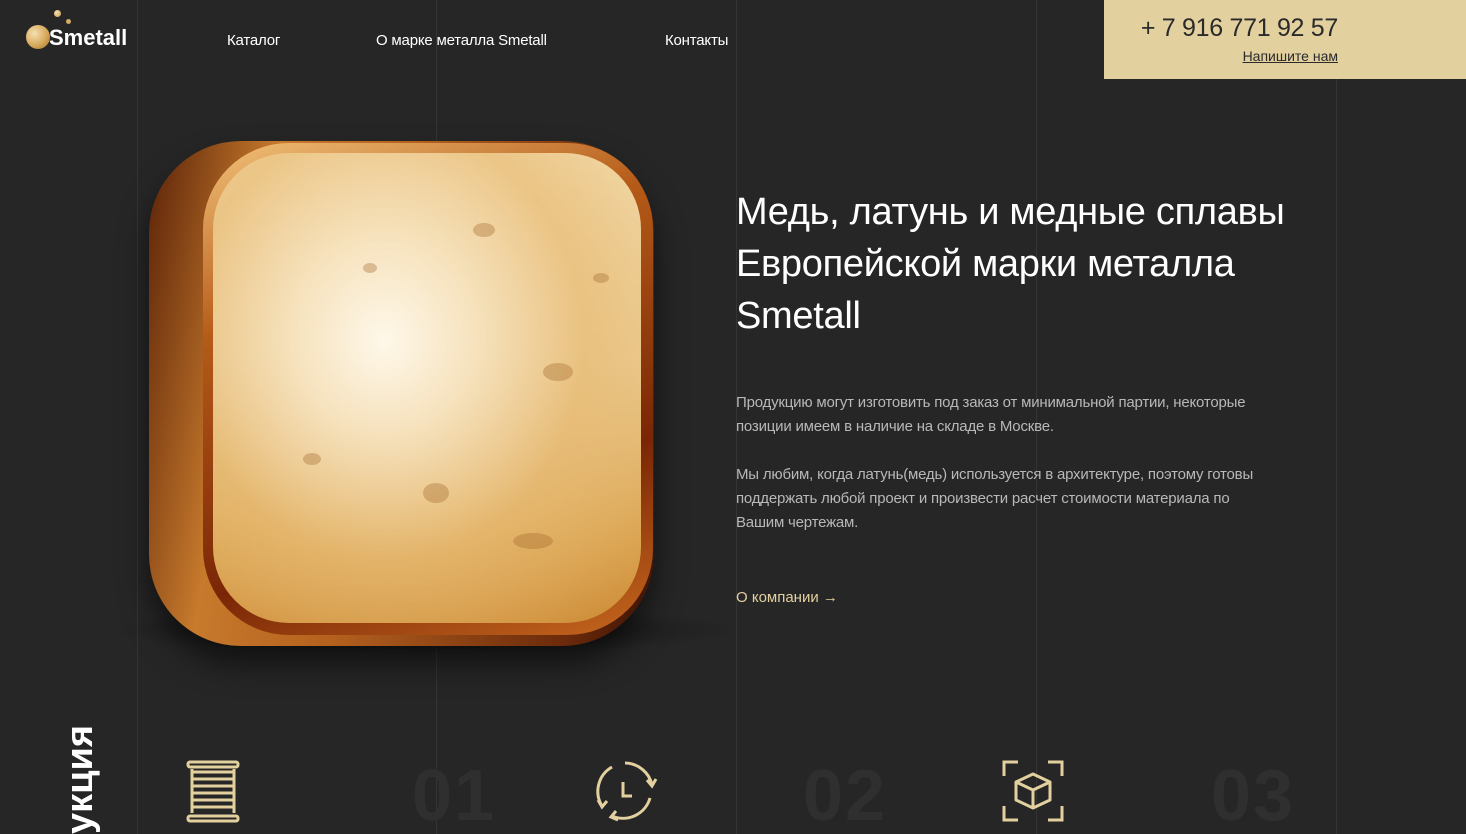  I want to click on logo-text: Smetall, so click(88, 37).